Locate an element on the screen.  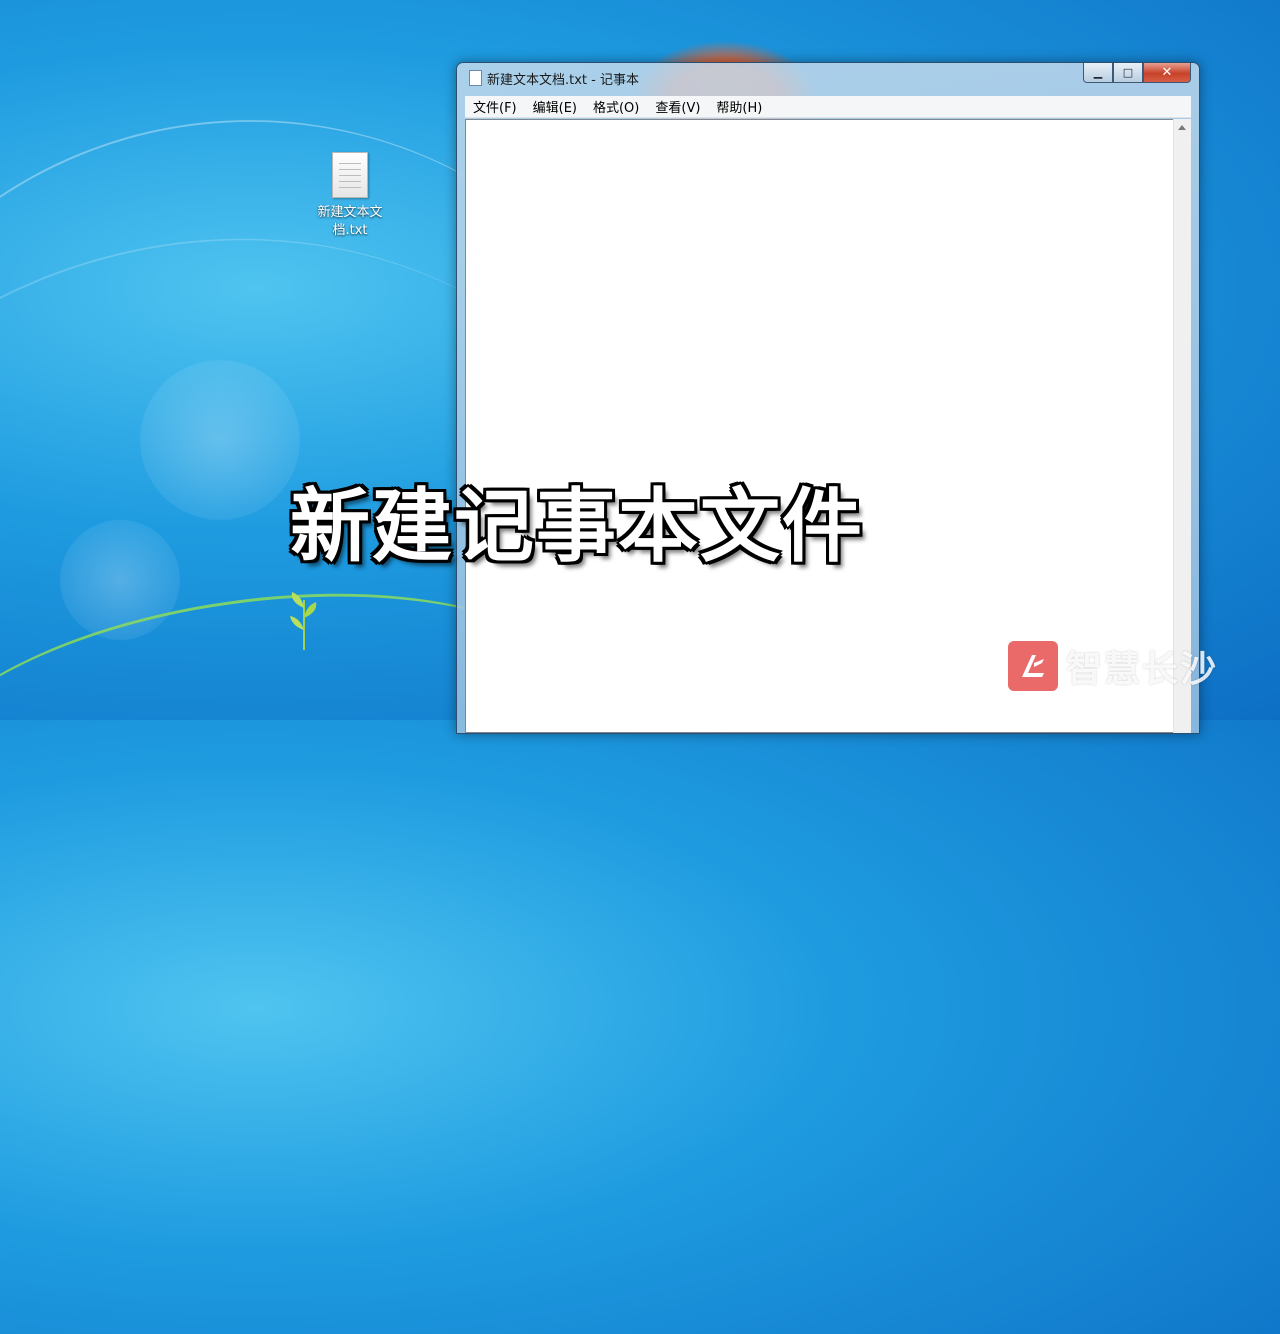
close-button: ✕ is located at coordinates (1167, 73).